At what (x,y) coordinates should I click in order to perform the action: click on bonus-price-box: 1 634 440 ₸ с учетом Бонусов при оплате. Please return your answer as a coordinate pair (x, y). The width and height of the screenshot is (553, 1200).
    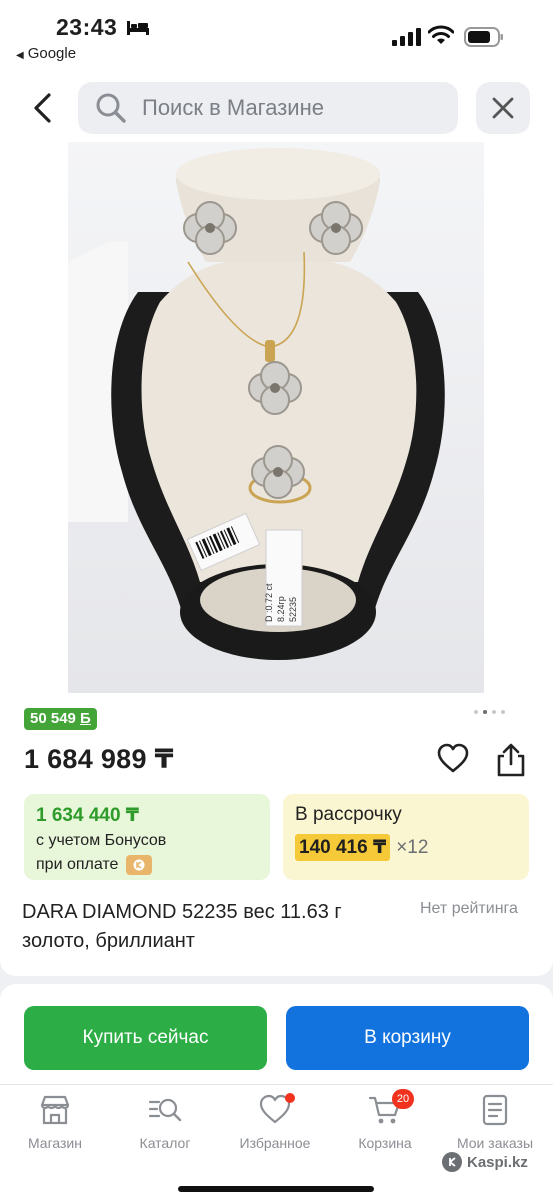
    Looking at the image, I should click on (147, 837).